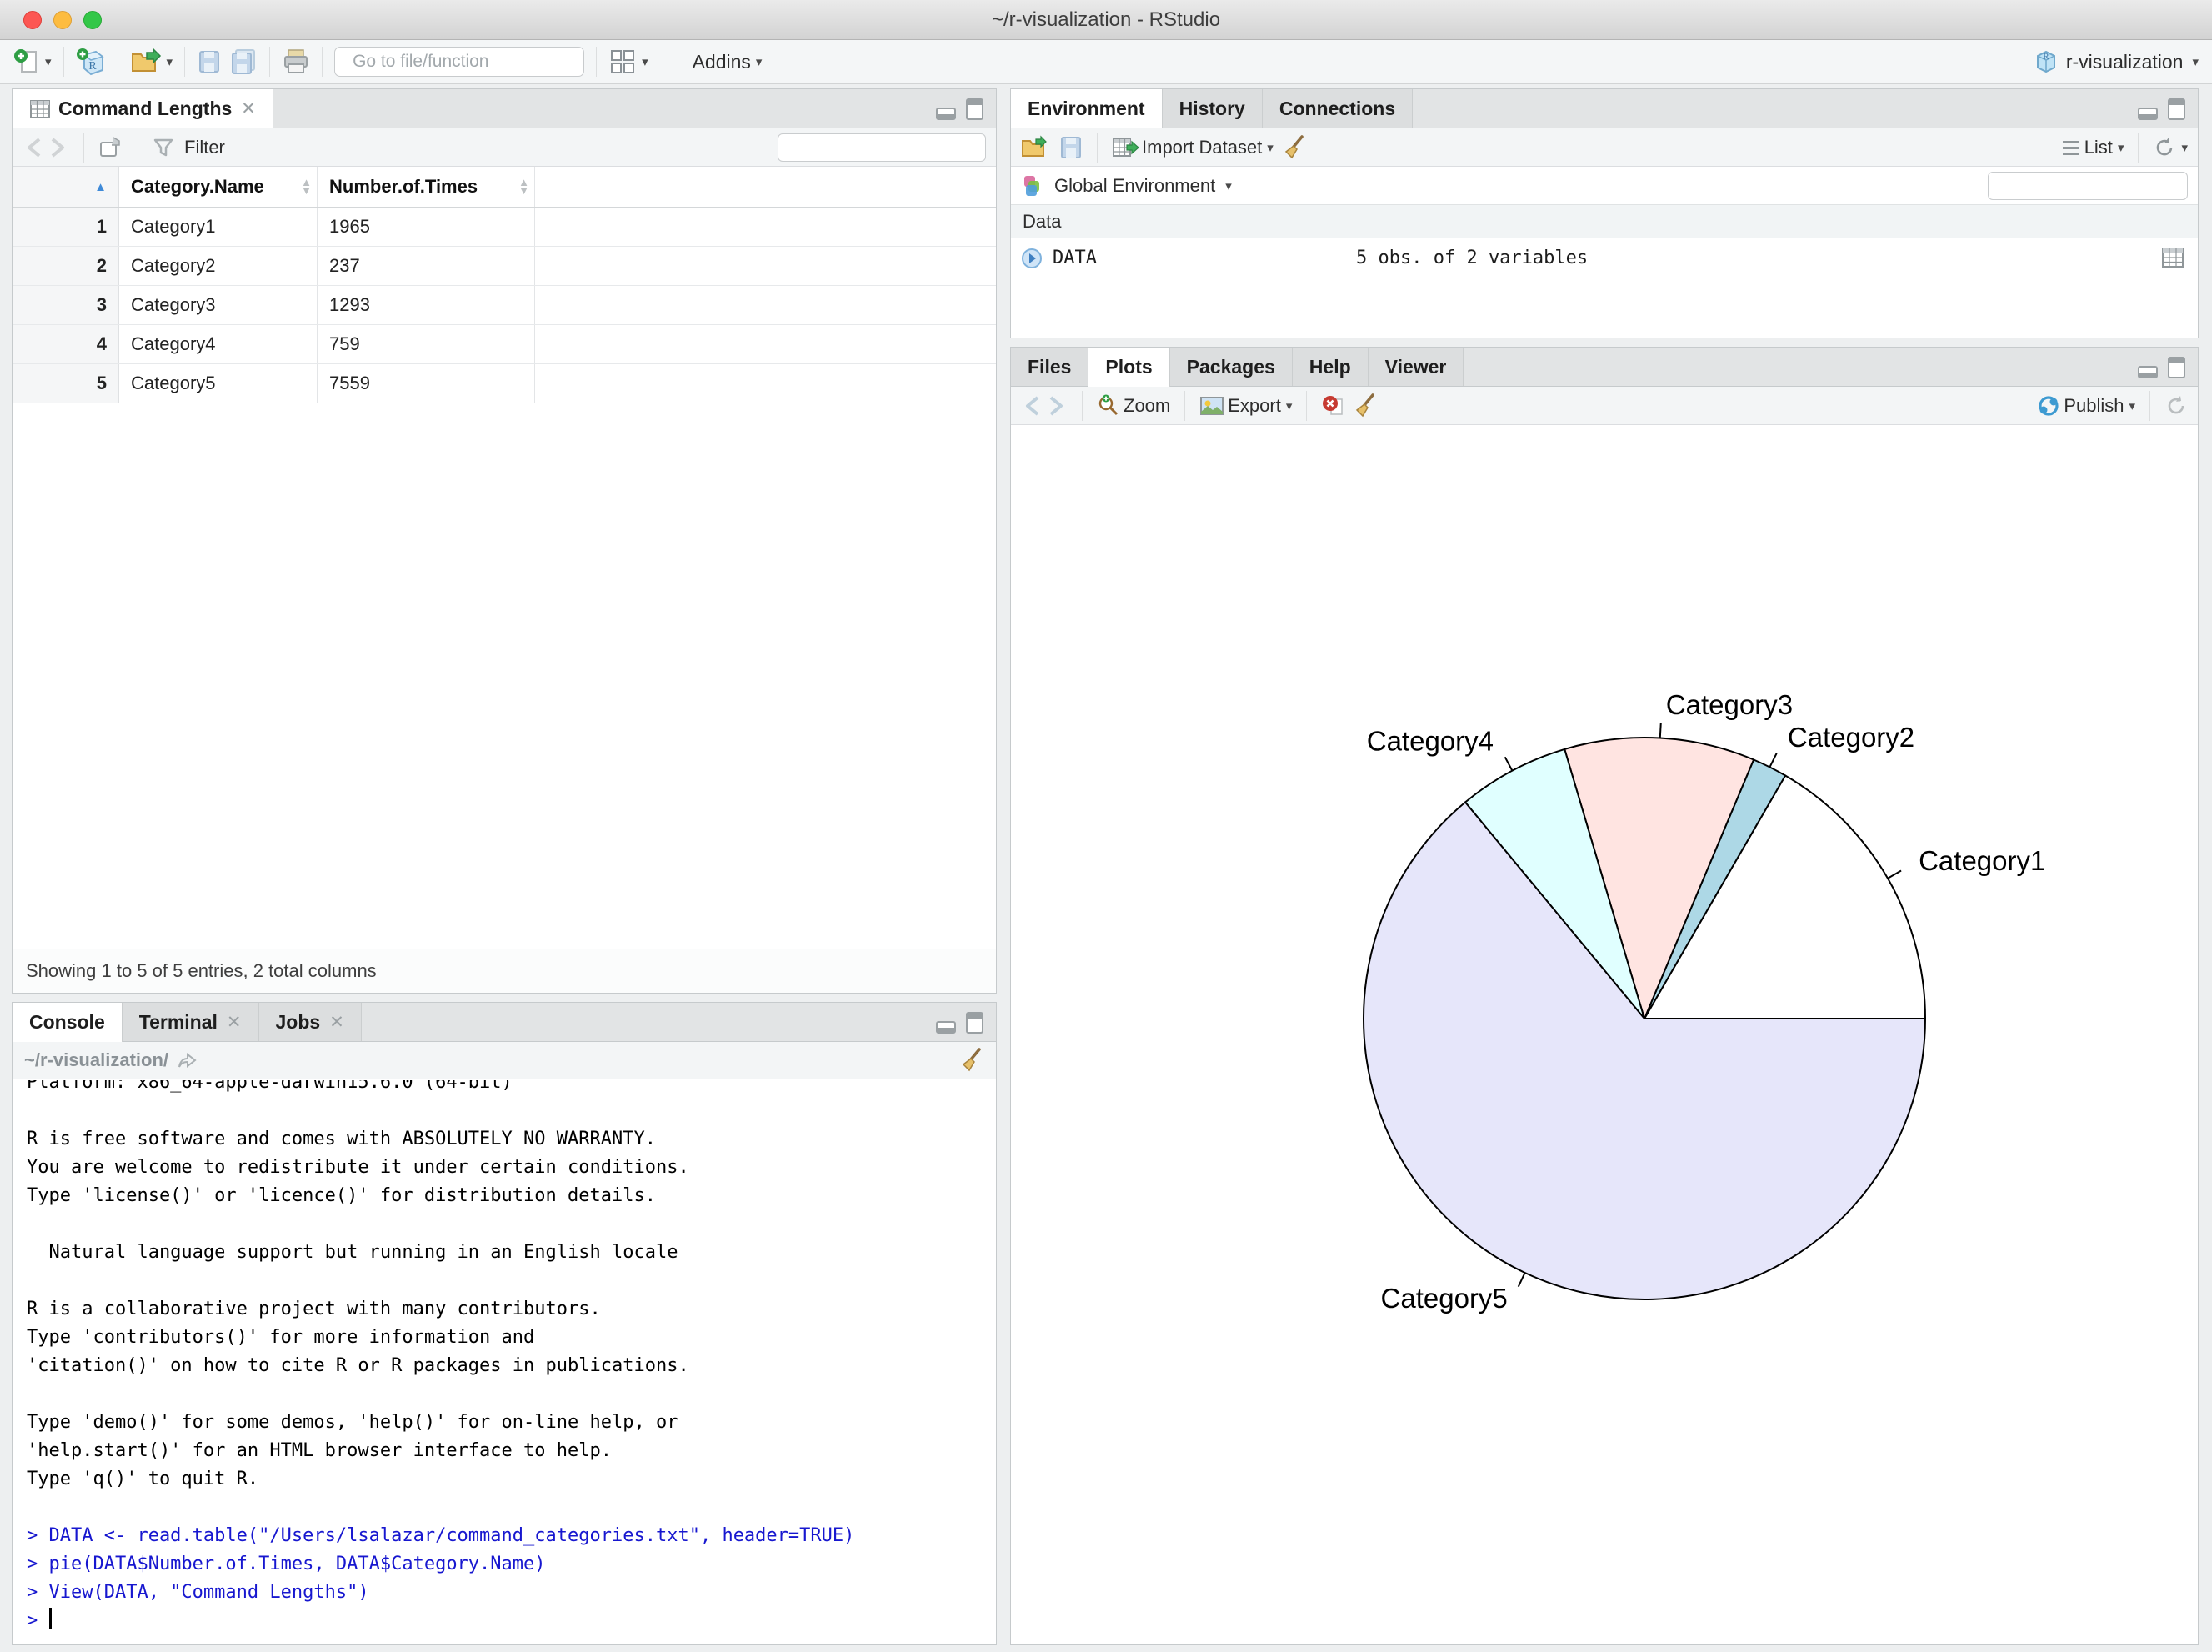 The image size is (2212, 1652). I want to click on pane-layout-button: ▾, so click(628, 62).